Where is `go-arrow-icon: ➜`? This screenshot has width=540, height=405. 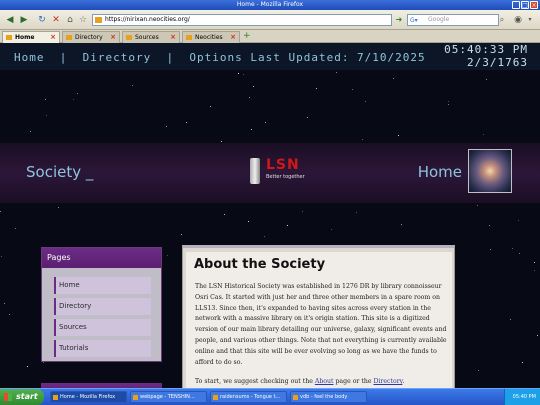
go-arrow-icon: ➜ is located at coordinates (399, 20).